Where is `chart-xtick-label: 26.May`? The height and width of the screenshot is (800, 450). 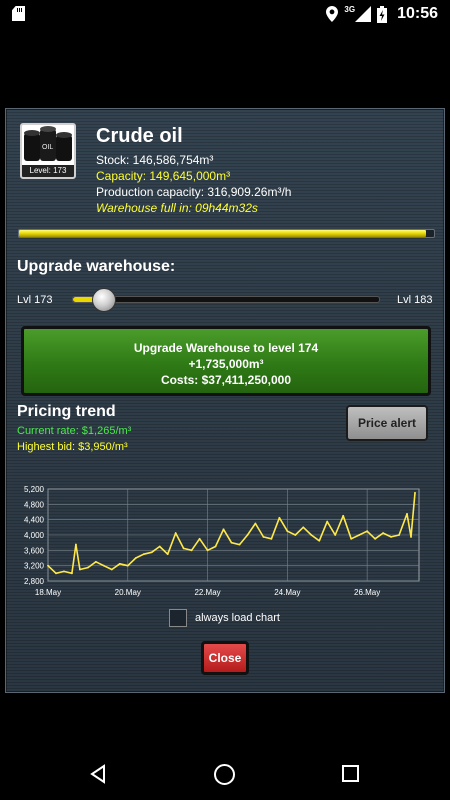
chart-xtick-label: 26.May is located at coordinates (367, 592).